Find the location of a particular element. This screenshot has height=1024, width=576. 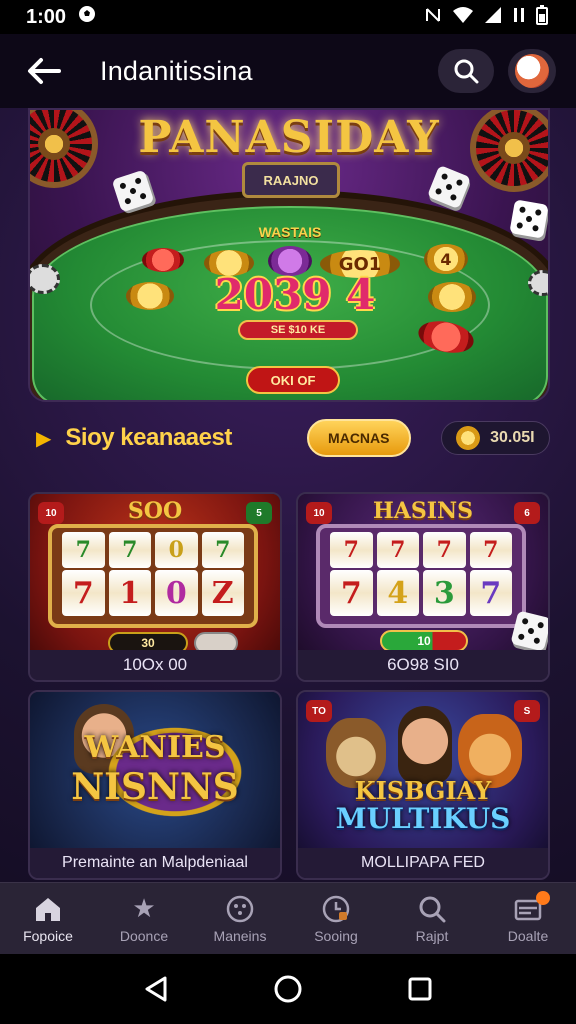

play-arrow-icon: ▶ is located at coordinates (44, 438).